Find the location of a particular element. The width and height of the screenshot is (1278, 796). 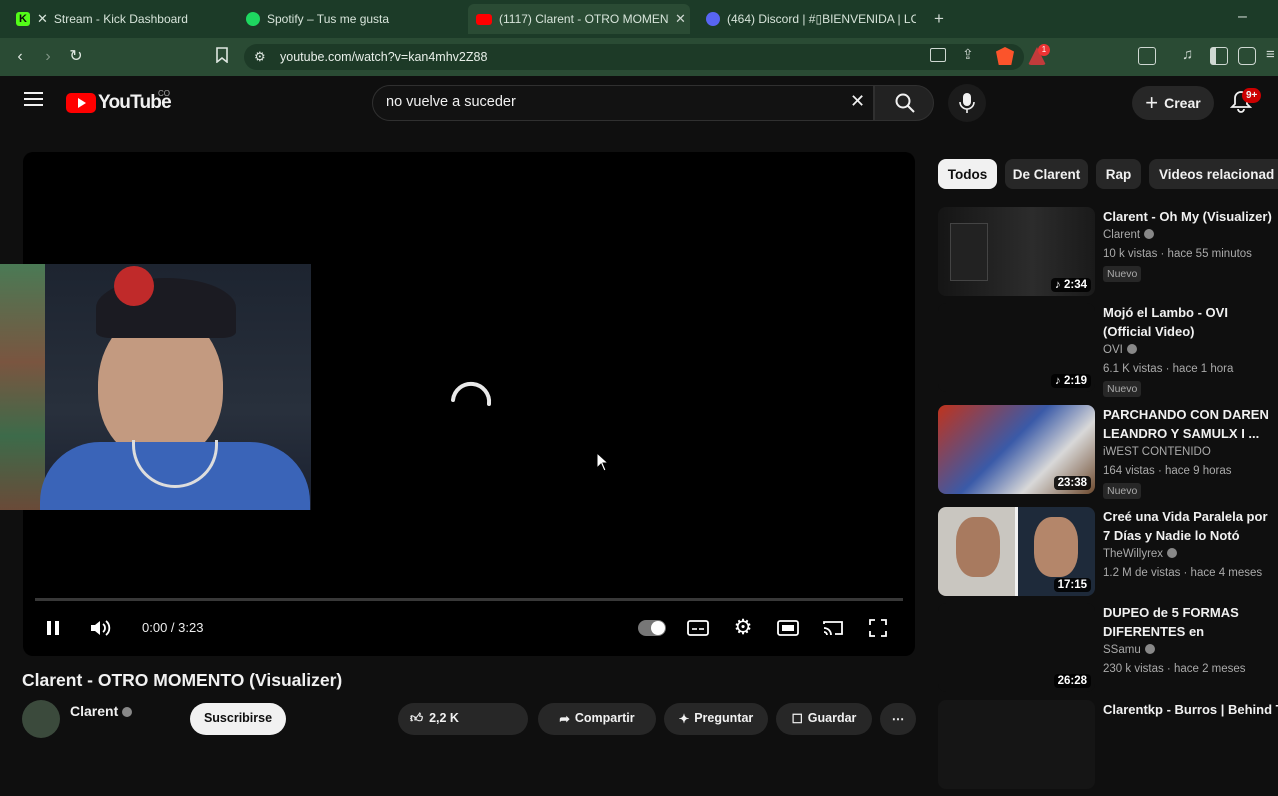

install-app-icon is located at coordinates (938, 55).